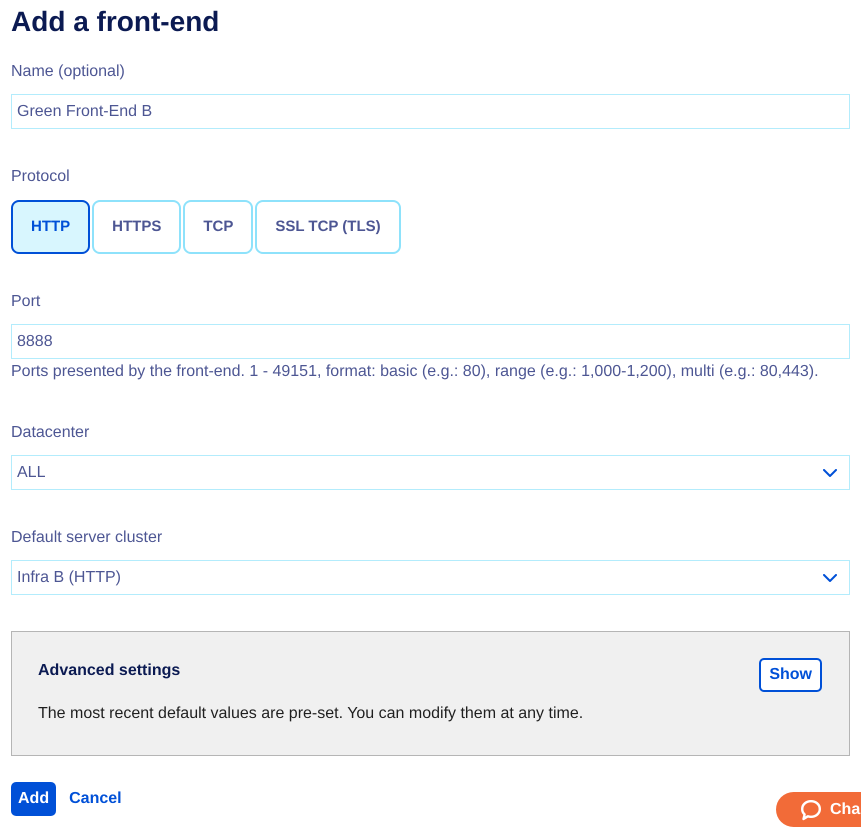 Image resolution: width=861 pixels, height=827 pixels. What do you see at coordinates (95, 799) in the screenshot?
I see `cancel-link: Cancel` at bounding box center [95, 799].